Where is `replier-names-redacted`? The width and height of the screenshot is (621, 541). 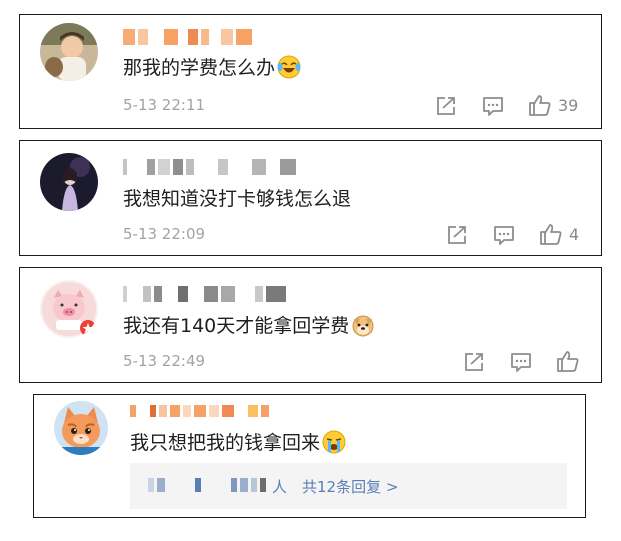 replier-names-redacted is located at coordinates (207, 485).